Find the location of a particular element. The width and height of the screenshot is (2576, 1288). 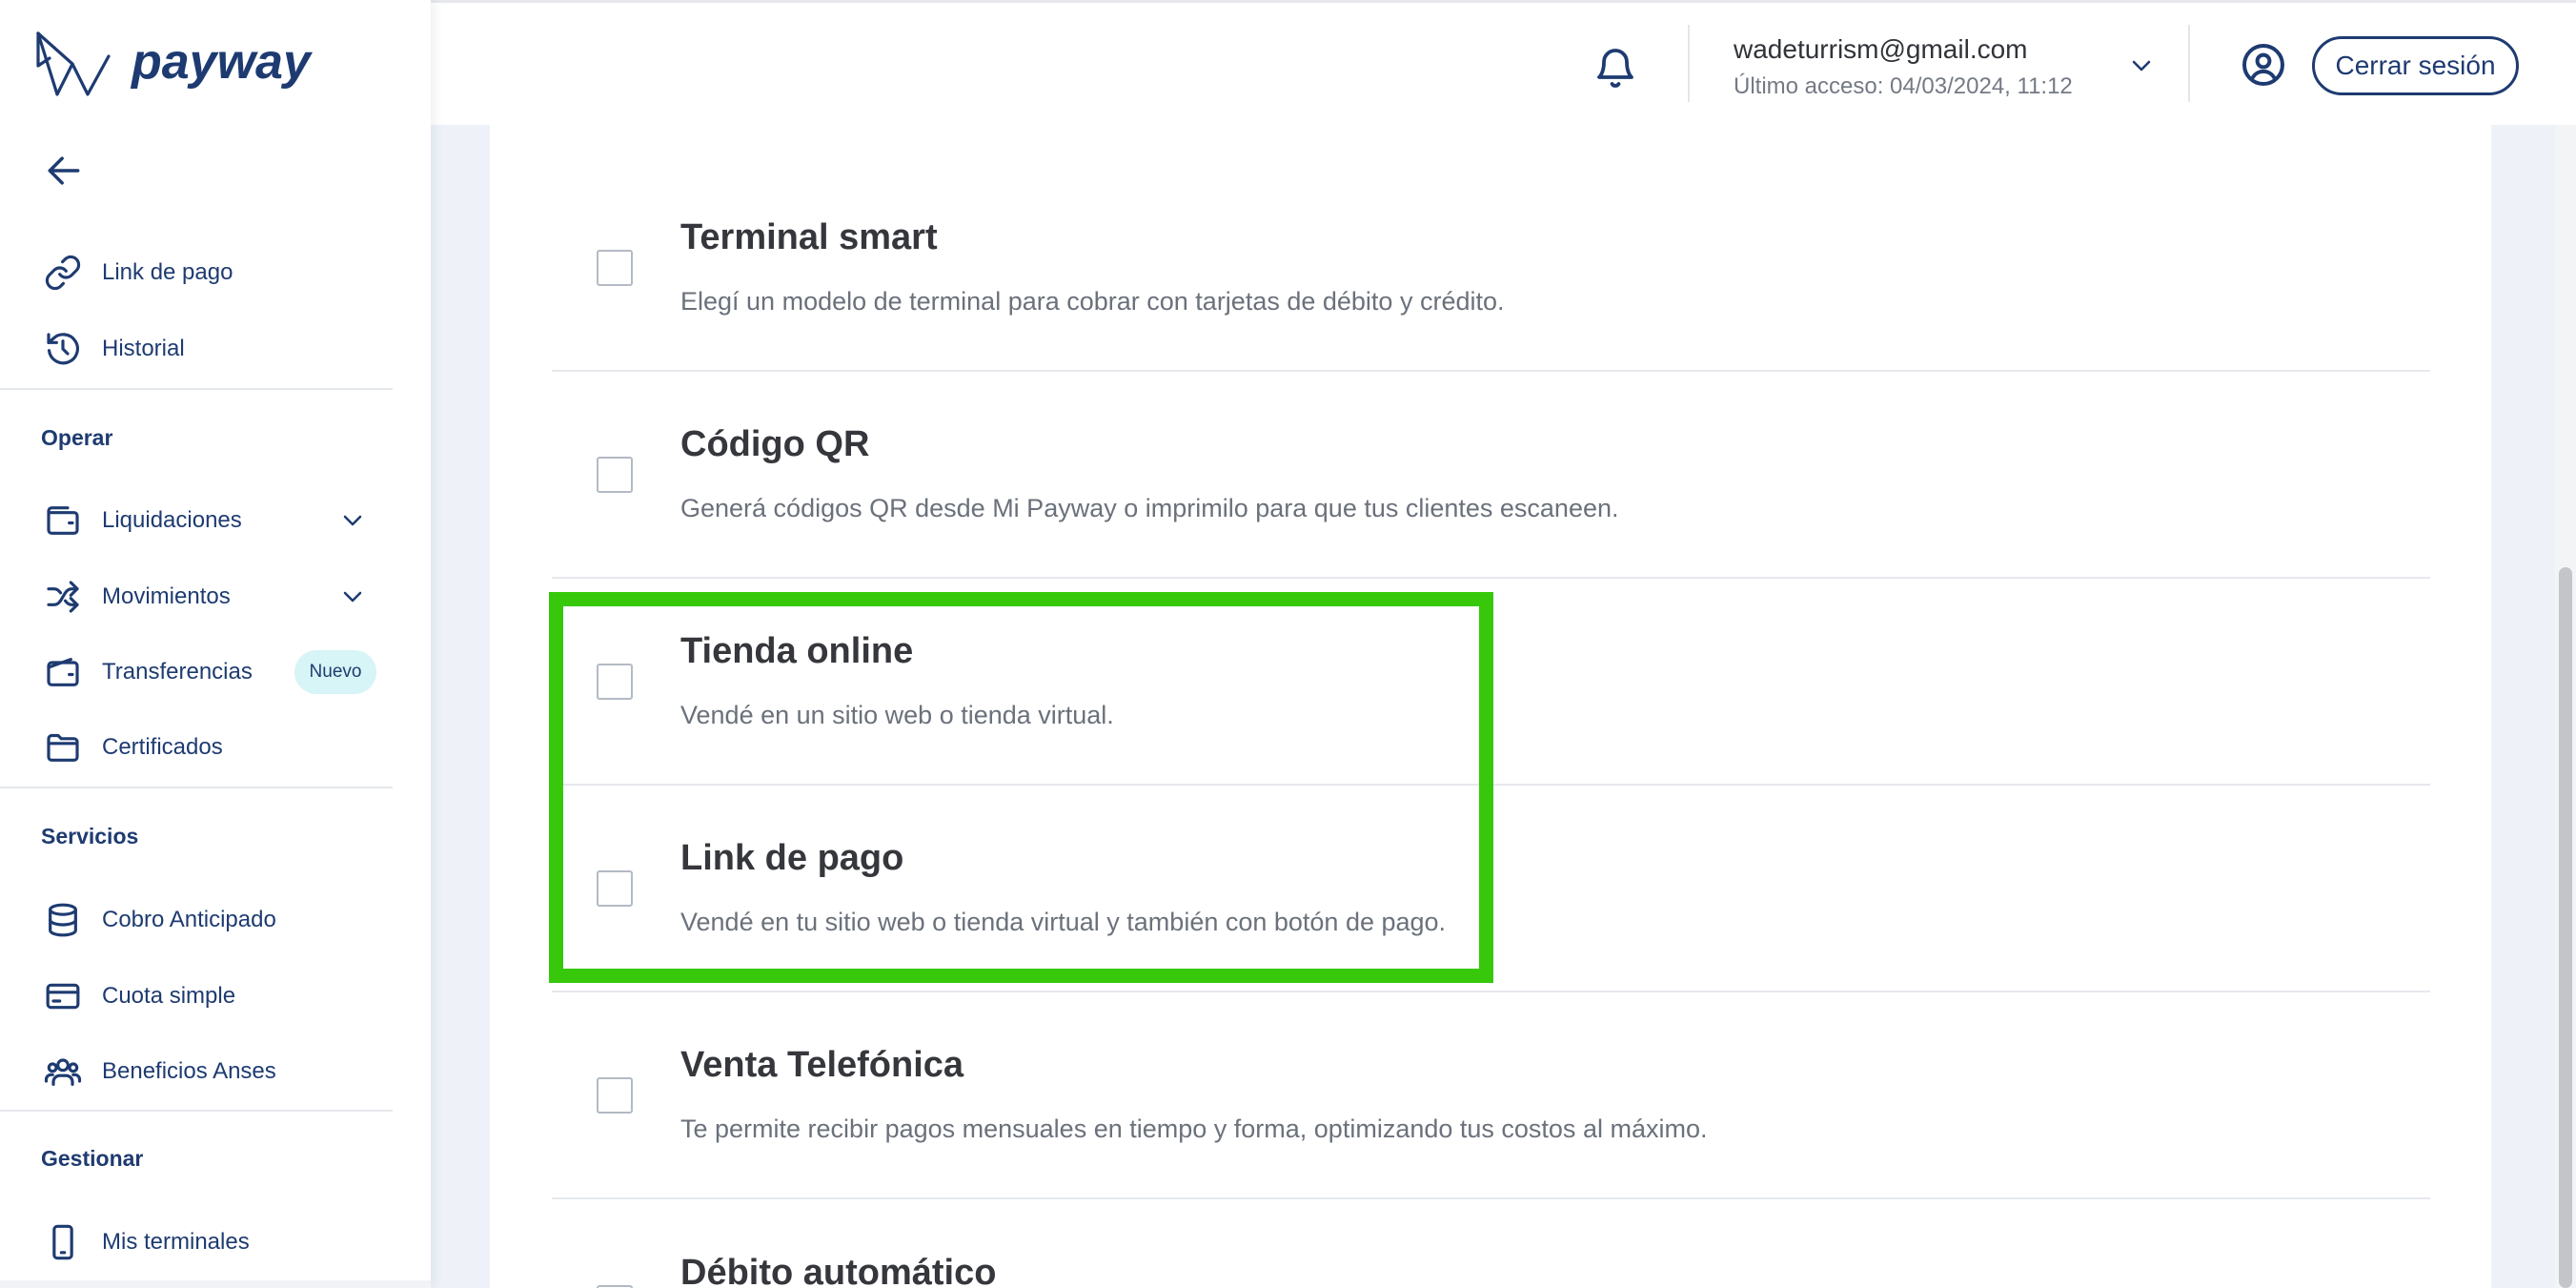

payway-logo-mark is located at coordinates (73, 64).